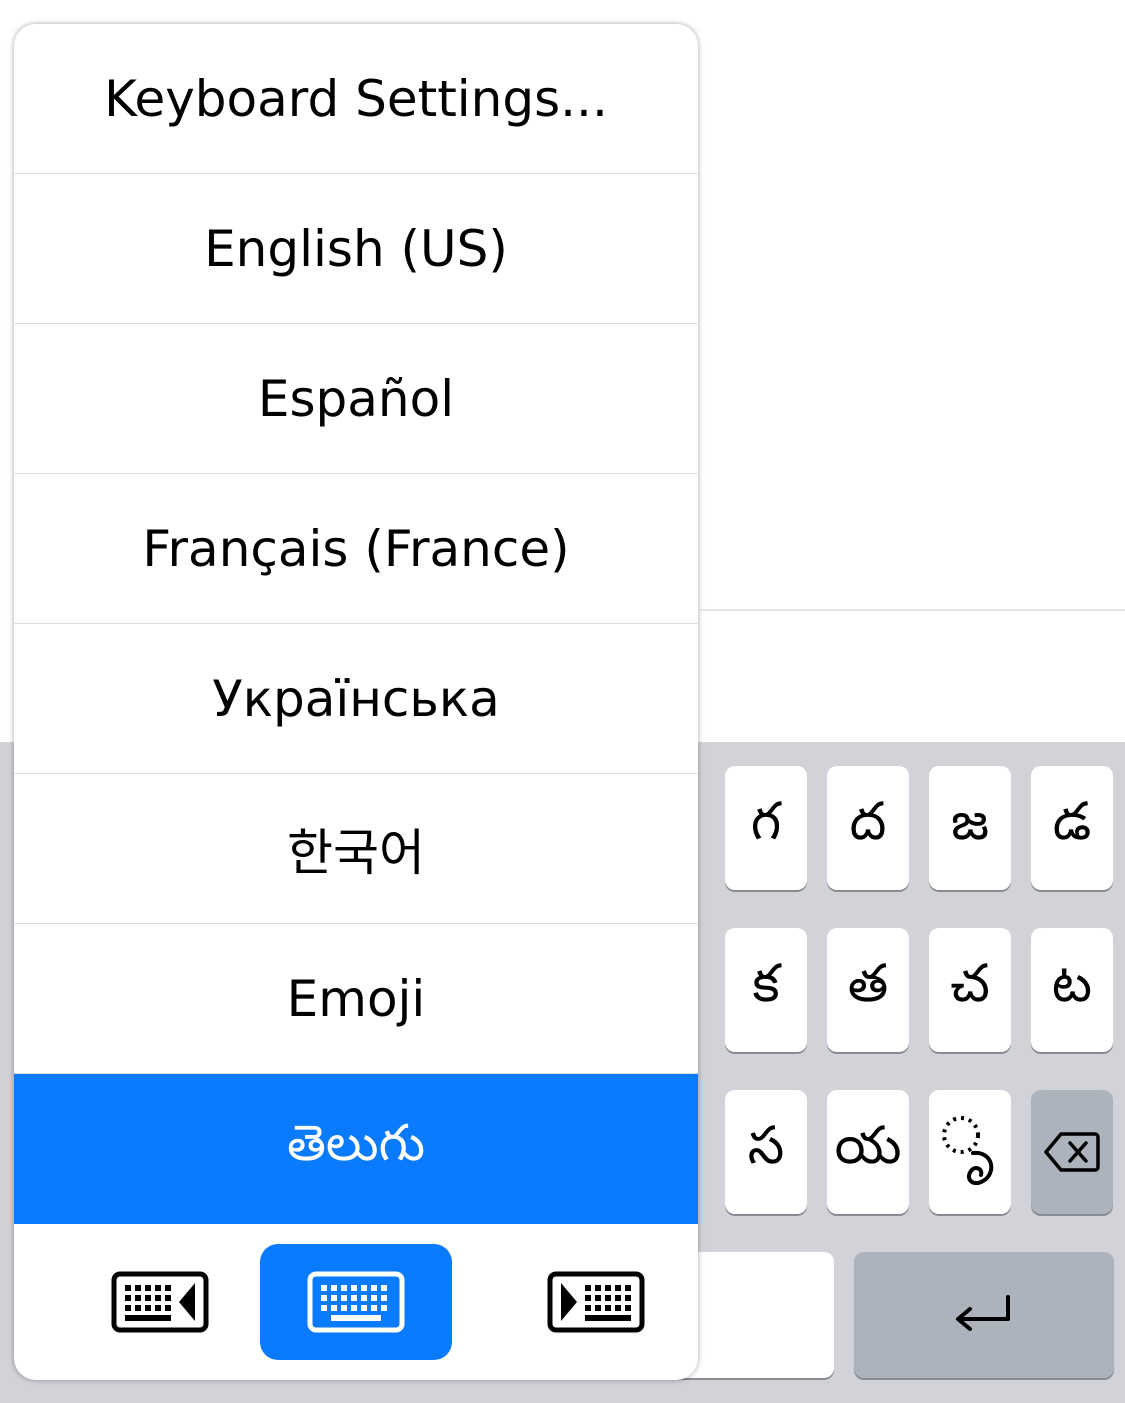 Image resolution: width=1125 pixels, height=1403 pixels. I want to click on key-tta: ట, so click(1072, 990).